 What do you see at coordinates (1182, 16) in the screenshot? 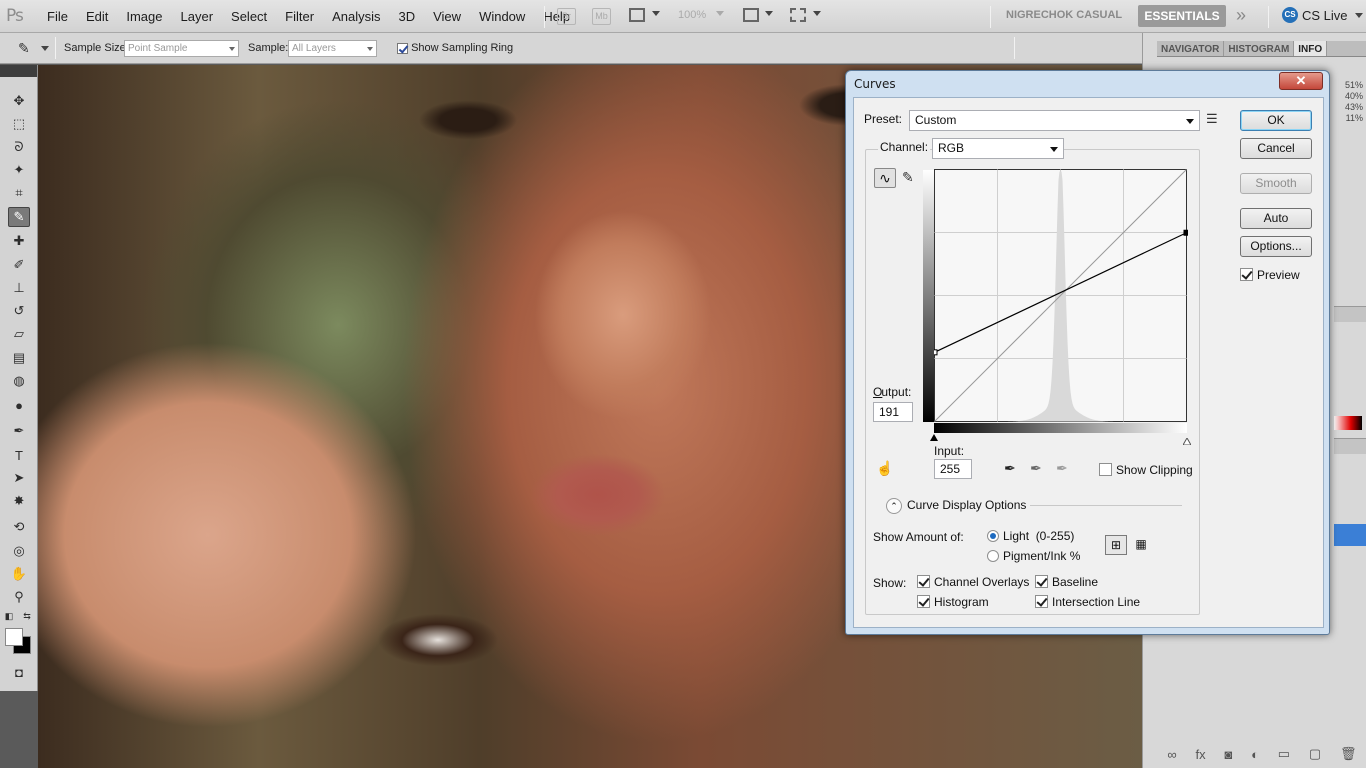
I see `workspace-essentials: ESSENTIALS` at bounding box center [1182, 16].